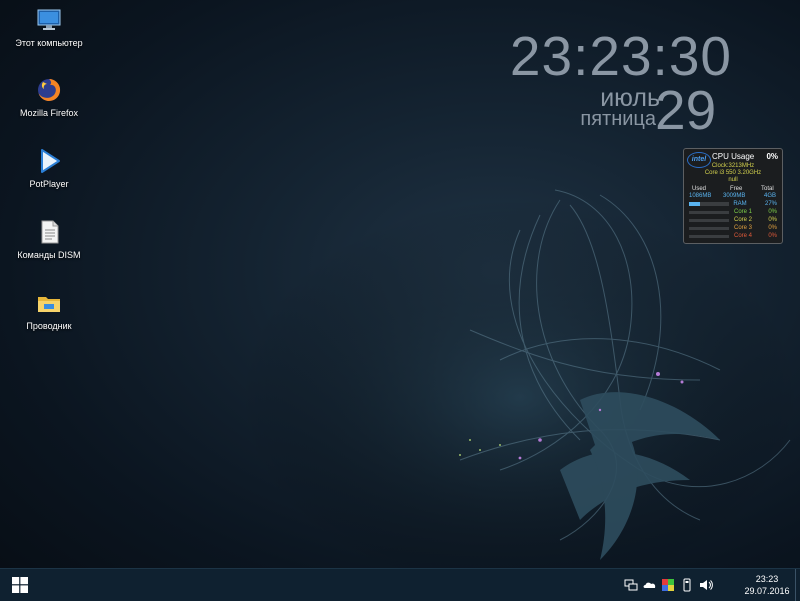  What do you see at coordinates (631, 585) in the screenshot?
I see `network-icon` at bounding box center [631, 585].